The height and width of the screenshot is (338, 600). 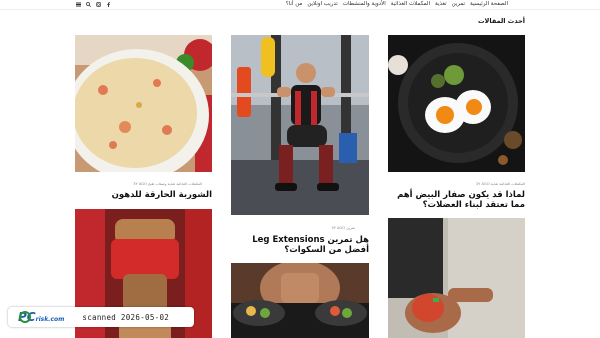 I want to click on nav-item-online-training: تدريب اونلاين, so click(x=322, y=4).